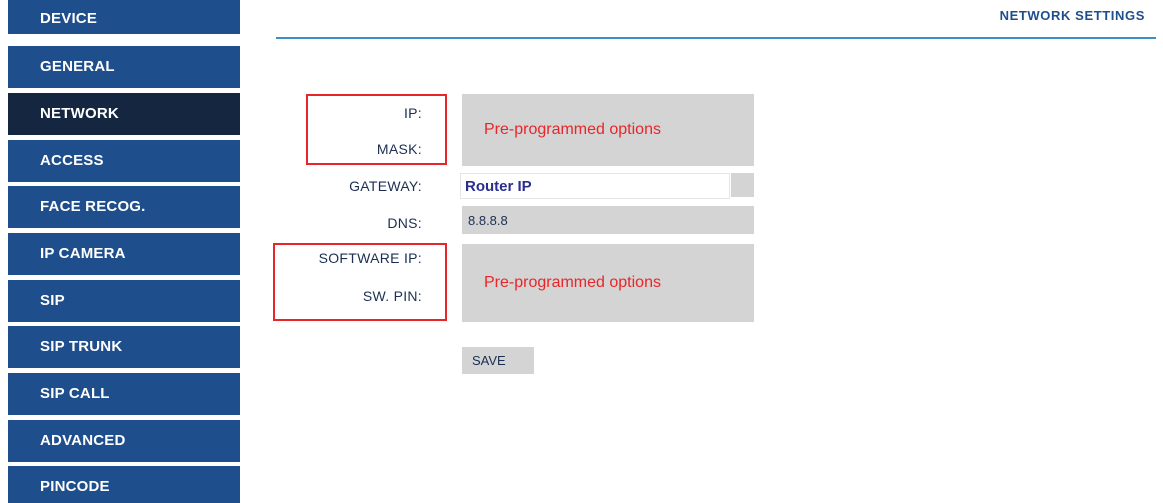 Image resolution: width=1163 pixels, height=503 pixels. I want to click on sidebar-item-access: ACCESS, so click(124, 161).